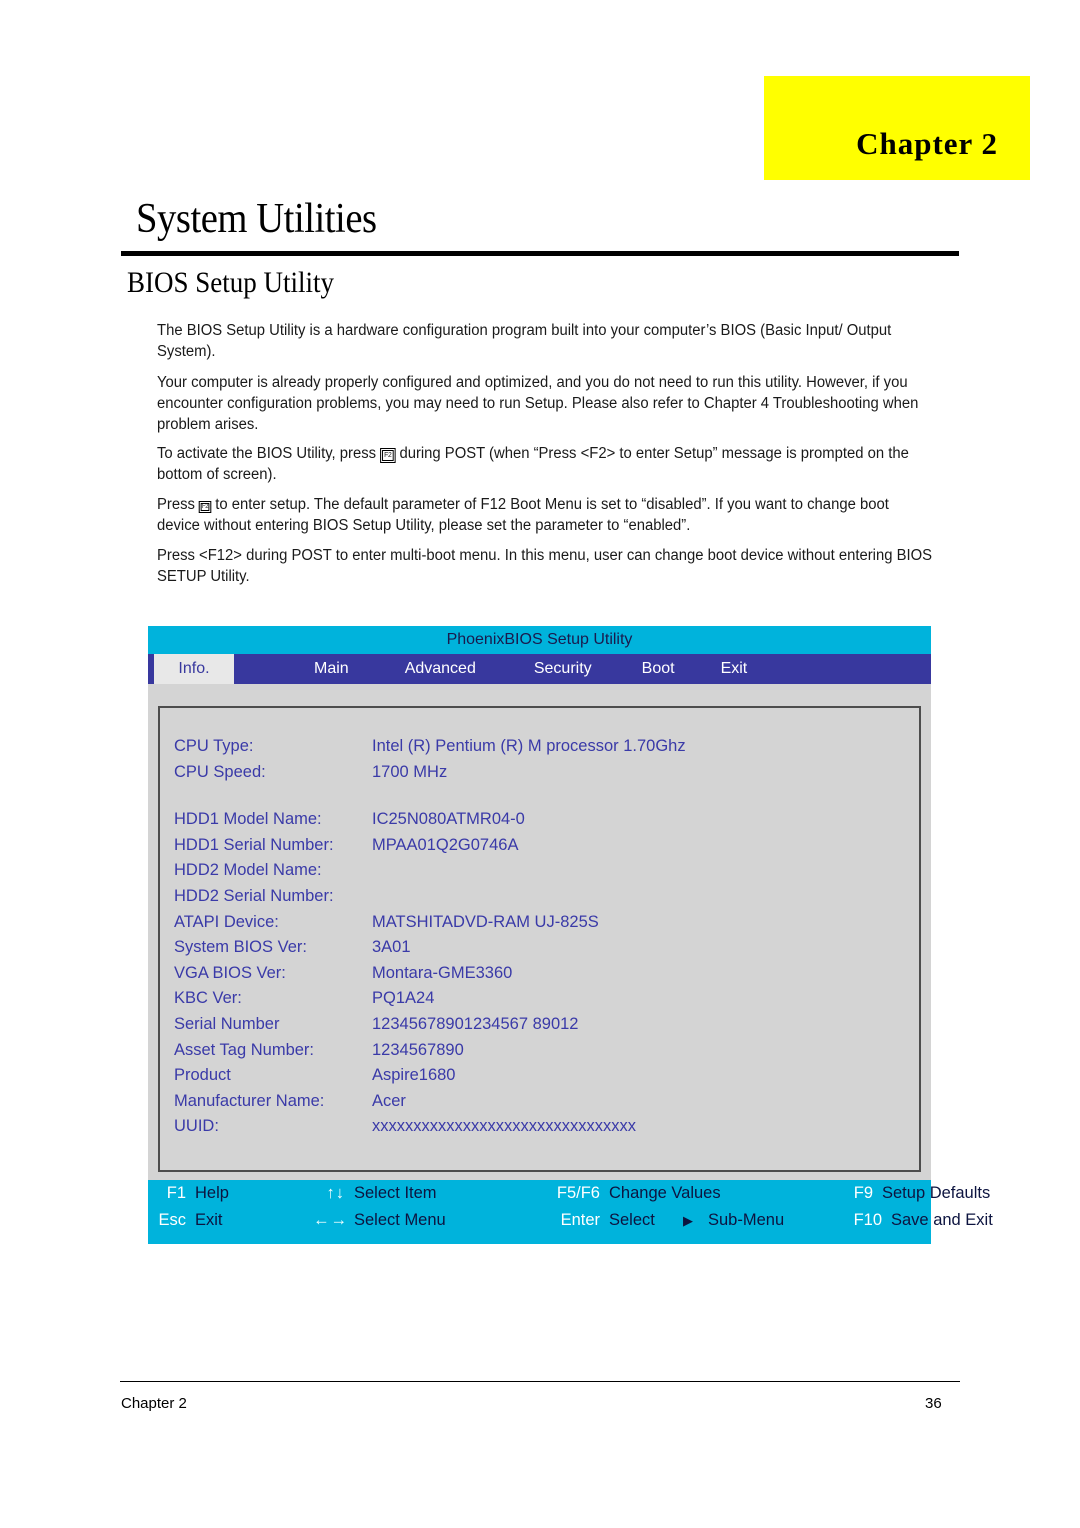  What do you see at coordinates (746, 1219) in the screenshot?
I see `help-desc-sub-menu: Sub-Menu` at bounding box center [746, 1219].